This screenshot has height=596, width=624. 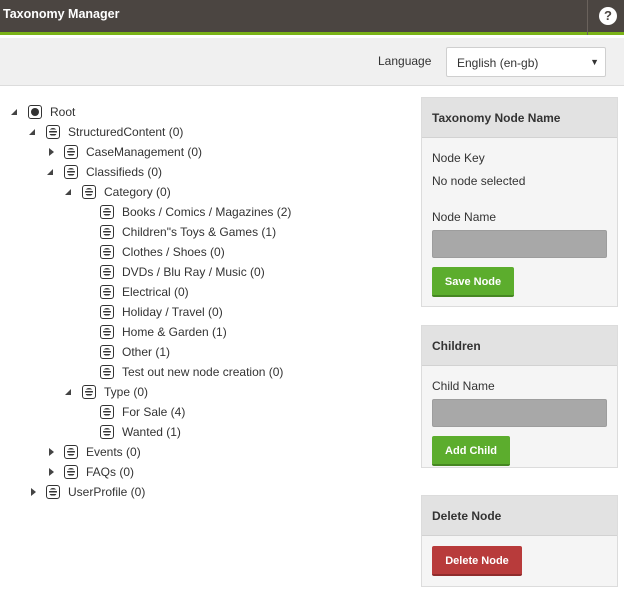 What do you see at coordinates (35, 112) in the screenshot?
I see `root-node-icon` at bounding box center [35, 112].